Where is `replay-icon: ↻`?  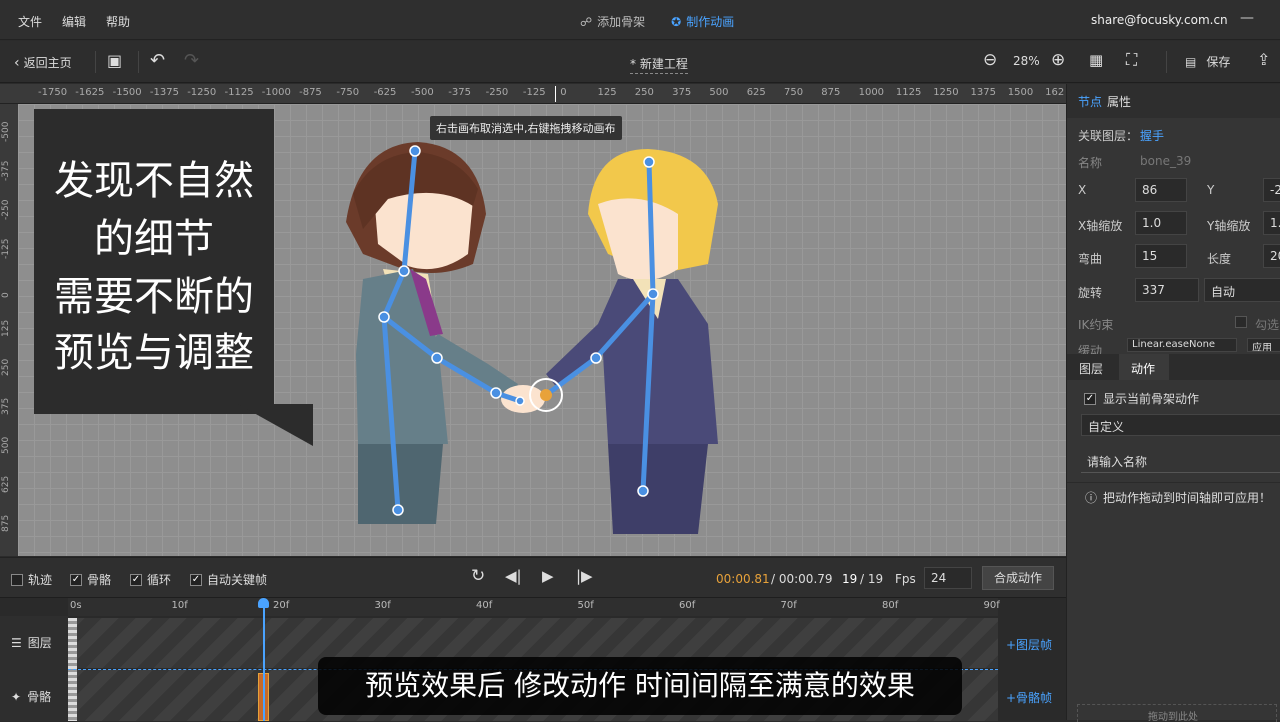
replay-icon: ↻ is located at coordinates (478, 576).